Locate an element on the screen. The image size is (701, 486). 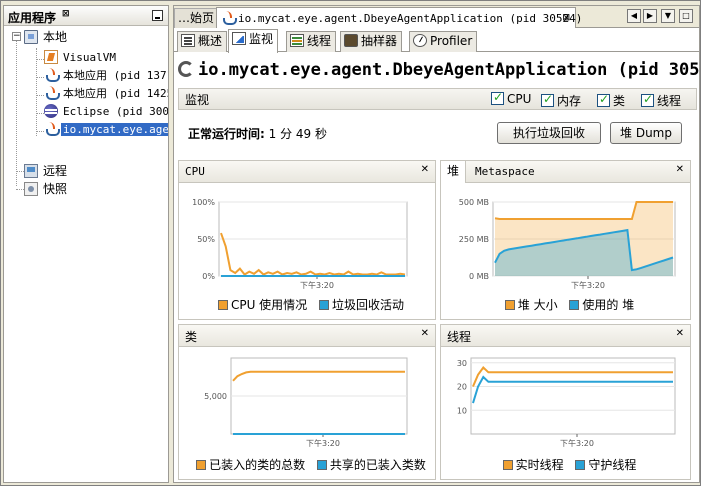
perform-gc-button: 执行垃圾回收 is located at coordinates (549, 133).